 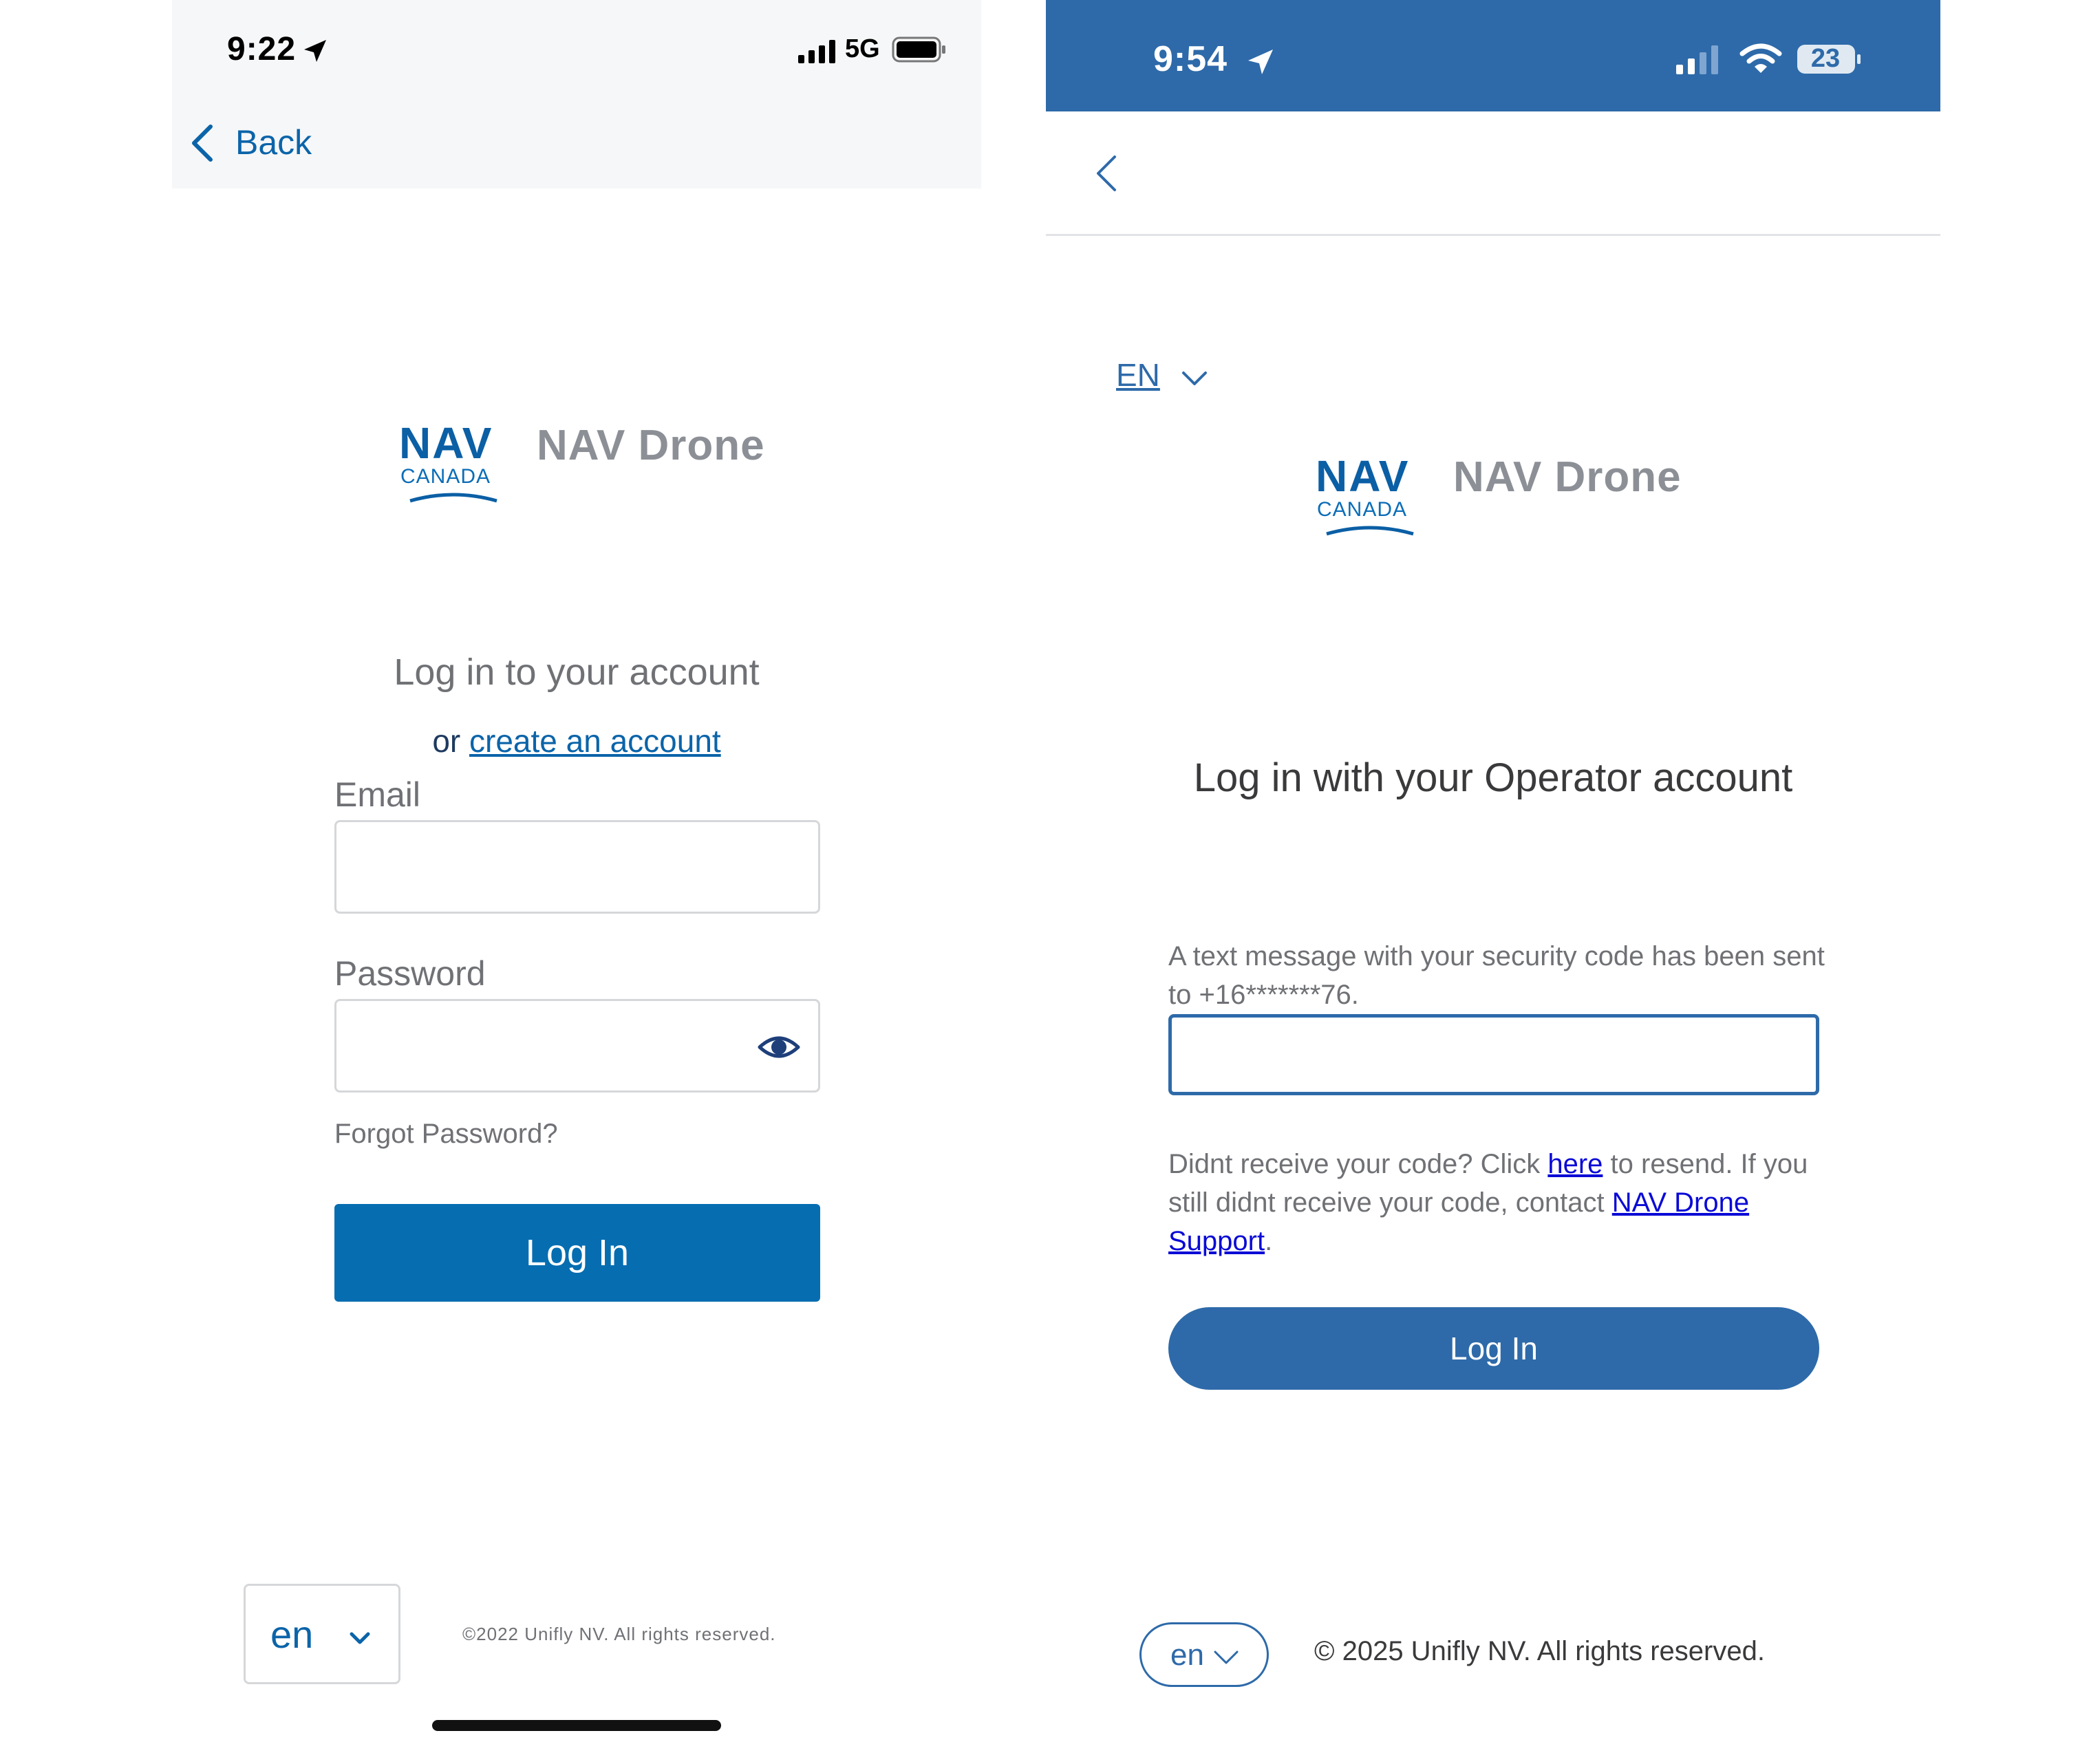 I want to click on language-dropdown-top: EN, so click(x=1138, y=375).